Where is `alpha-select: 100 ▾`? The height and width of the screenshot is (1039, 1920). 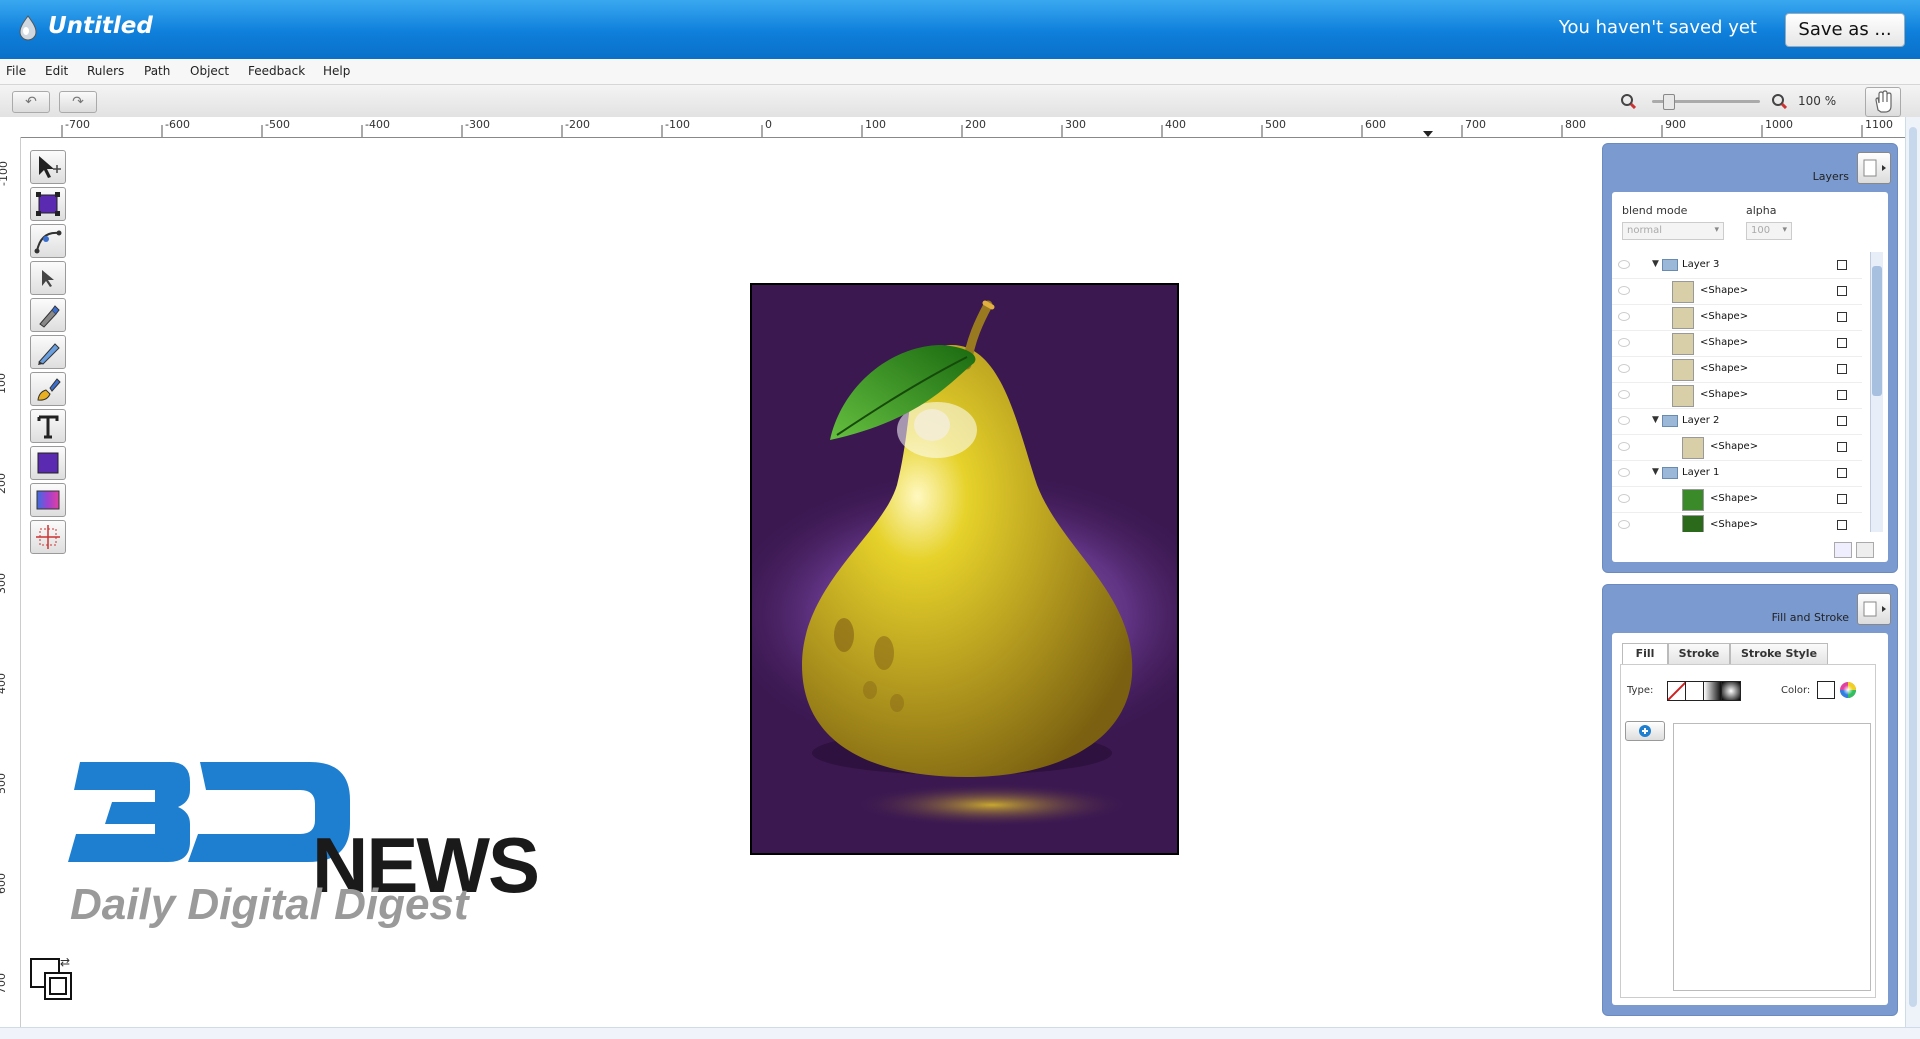 alpha-select: 100 ▾ is located at coordinates (1769, 231).